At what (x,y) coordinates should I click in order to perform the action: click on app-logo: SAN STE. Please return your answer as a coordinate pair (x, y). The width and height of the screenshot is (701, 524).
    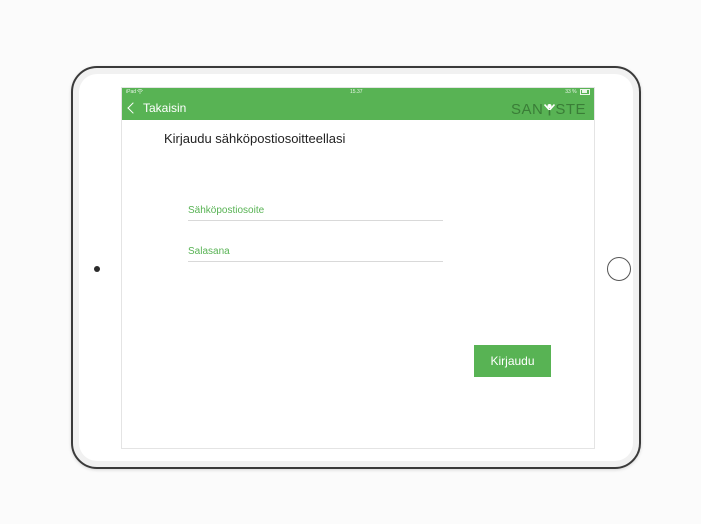
    Looking at the image, I should click on (548, 109).